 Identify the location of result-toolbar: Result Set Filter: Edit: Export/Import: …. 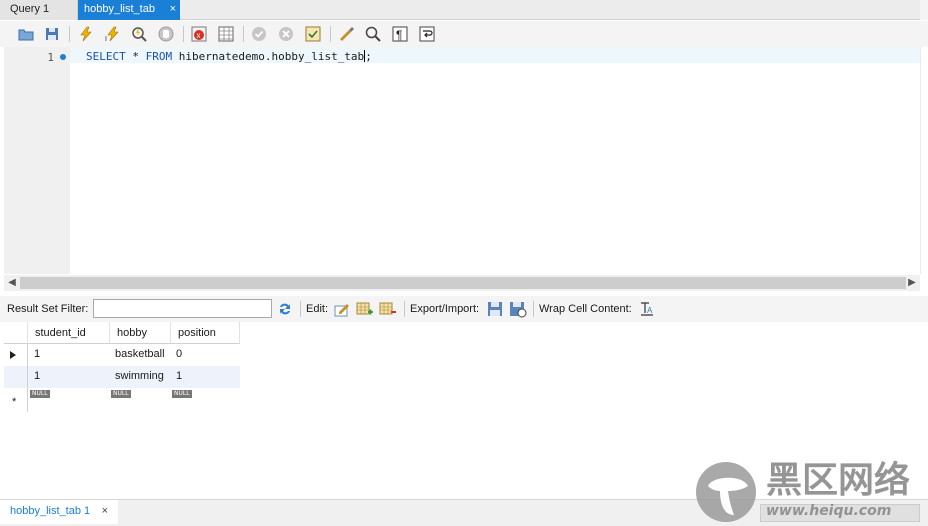
(464, 309).